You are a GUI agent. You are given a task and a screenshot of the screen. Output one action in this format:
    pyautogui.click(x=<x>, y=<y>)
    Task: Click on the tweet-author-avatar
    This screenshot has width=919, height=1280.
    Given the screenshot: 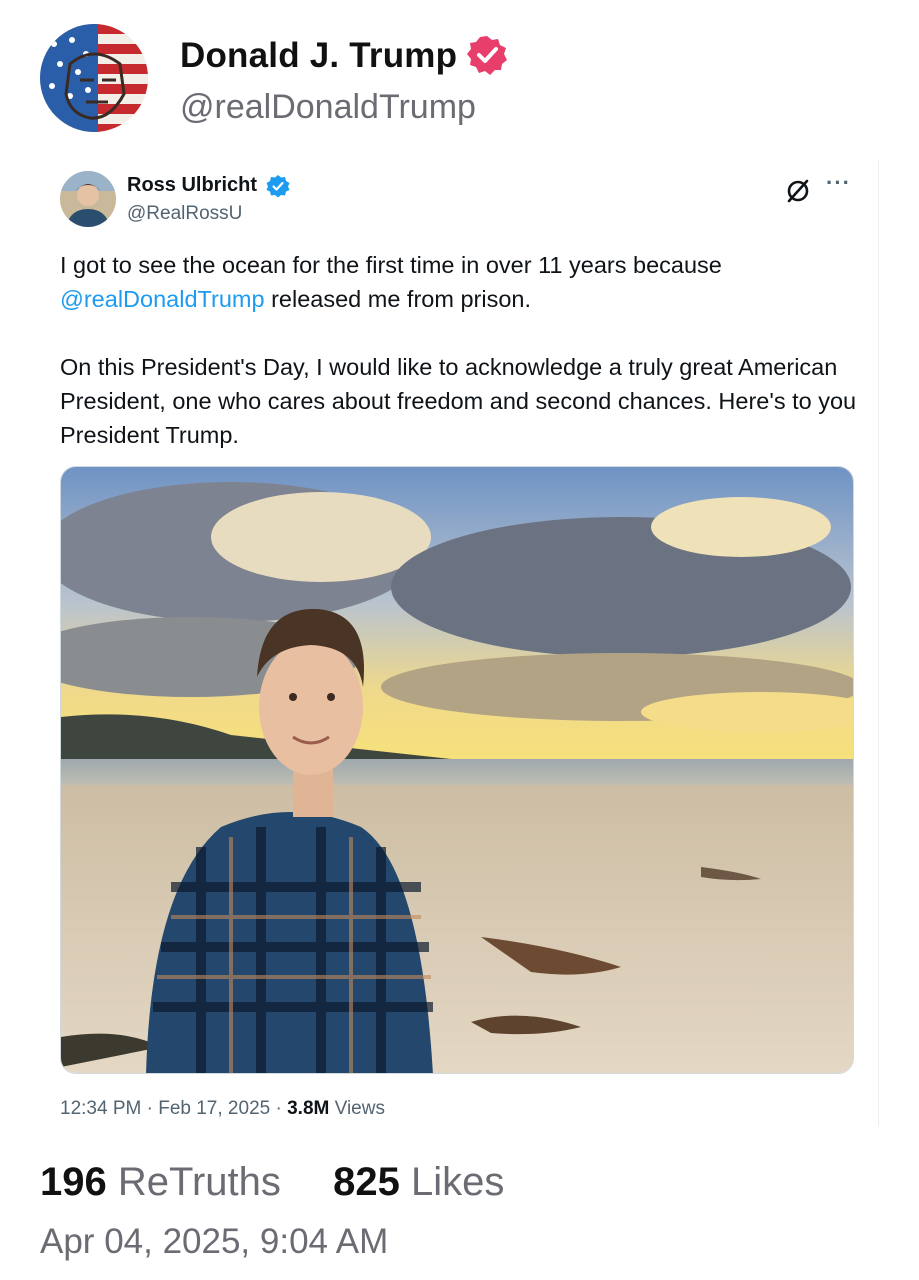 What is the action you would take?
    pyautogui.click(x=88, y=199)
    